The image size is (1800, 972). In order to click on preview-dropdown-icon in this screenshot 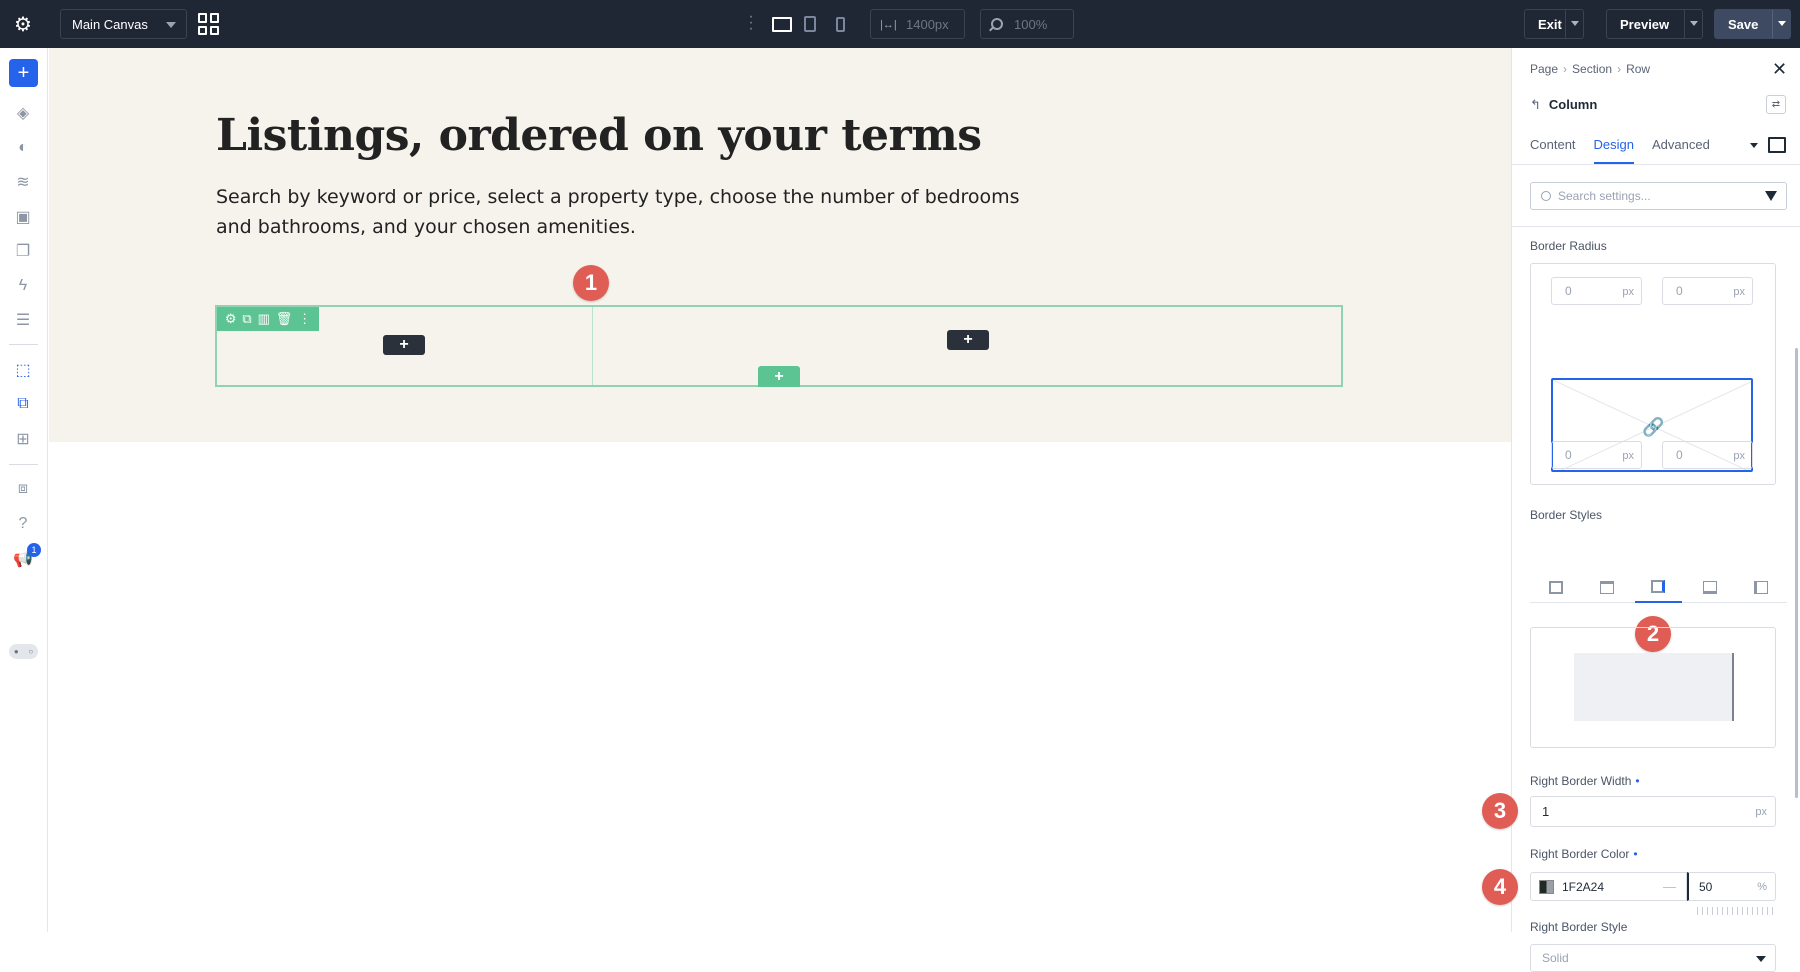, I will do `click(1693, 24)`.